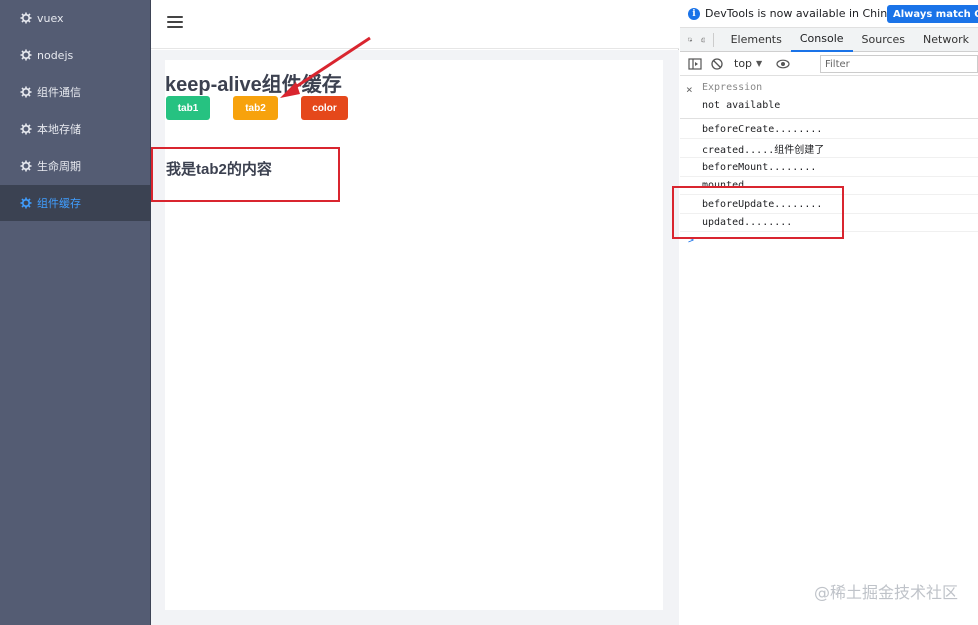 The image size is (978, 625). I want to click on sidebar-item-vuex: vuex, so click(75, 18).